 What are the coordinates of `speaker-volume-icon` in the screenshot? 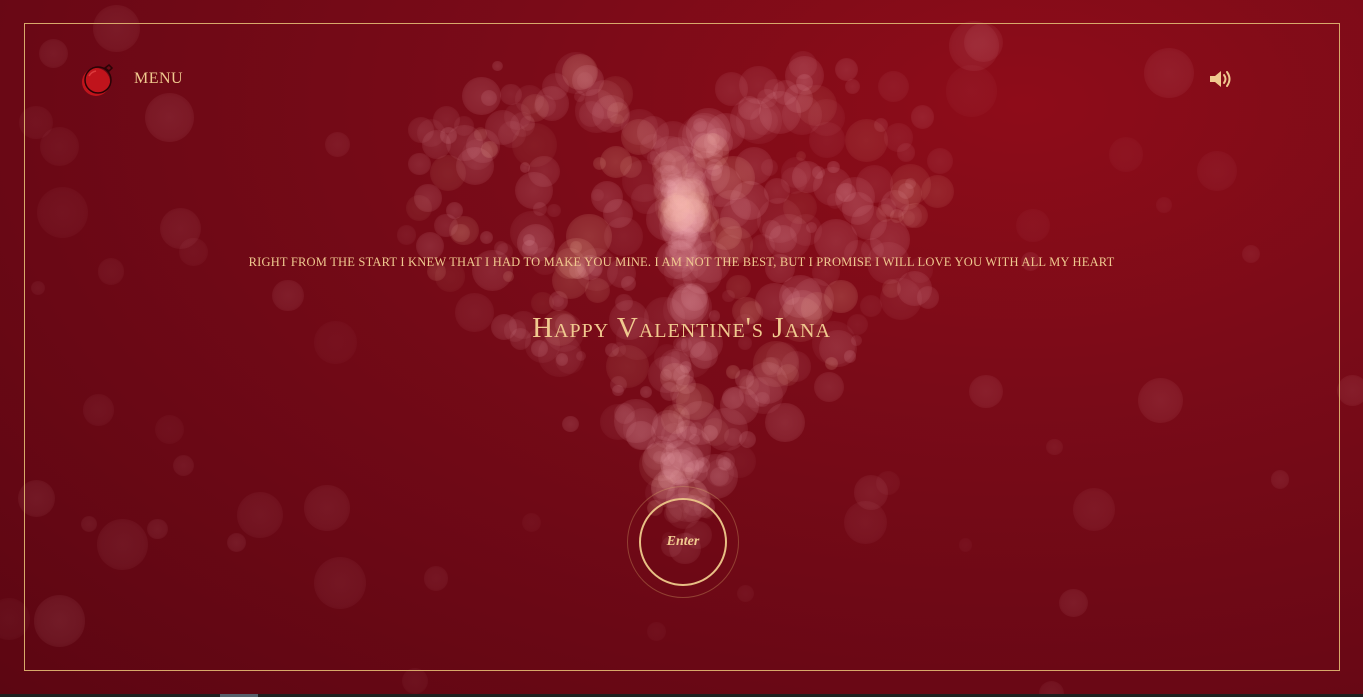 It's located at (1222, 79).